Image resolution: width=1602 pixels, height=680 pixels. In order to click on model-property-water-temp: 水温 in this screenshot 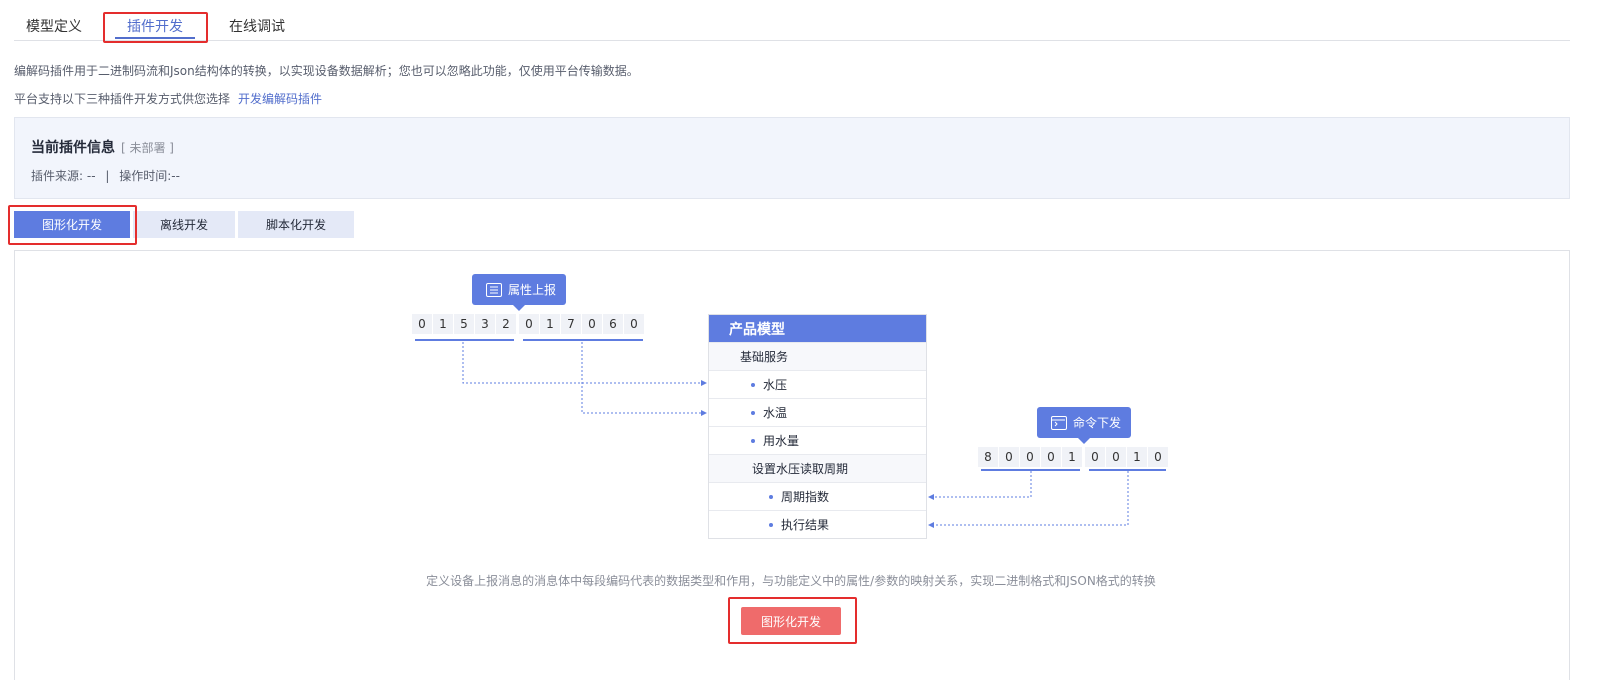, I will do `click(817, 412)`.